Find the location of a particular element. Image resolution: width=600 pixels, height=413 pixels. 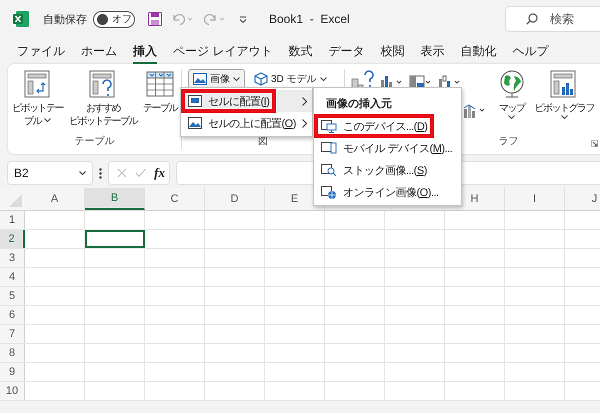

autosave-label: 自動保存 is located at coordinates (65, 19).